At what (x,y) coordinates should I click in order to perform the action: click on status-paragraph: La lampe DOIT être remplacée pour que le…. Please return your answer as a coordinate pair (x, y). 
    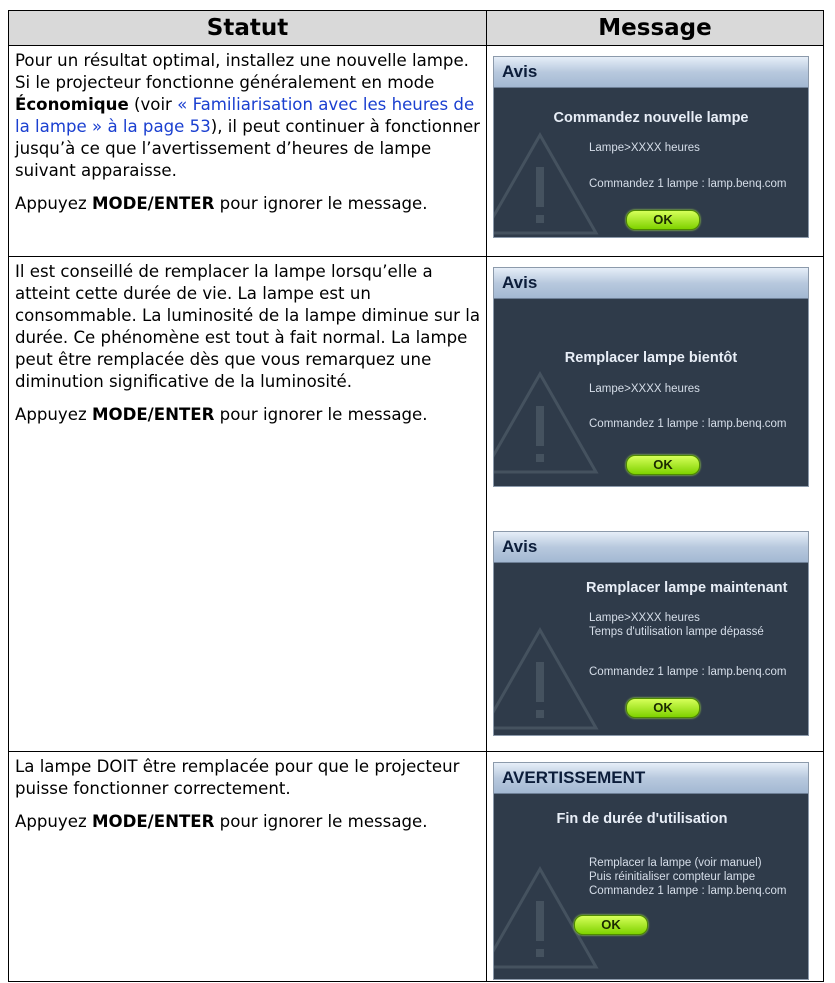
    Looking at the image, I should click on (237, 777).